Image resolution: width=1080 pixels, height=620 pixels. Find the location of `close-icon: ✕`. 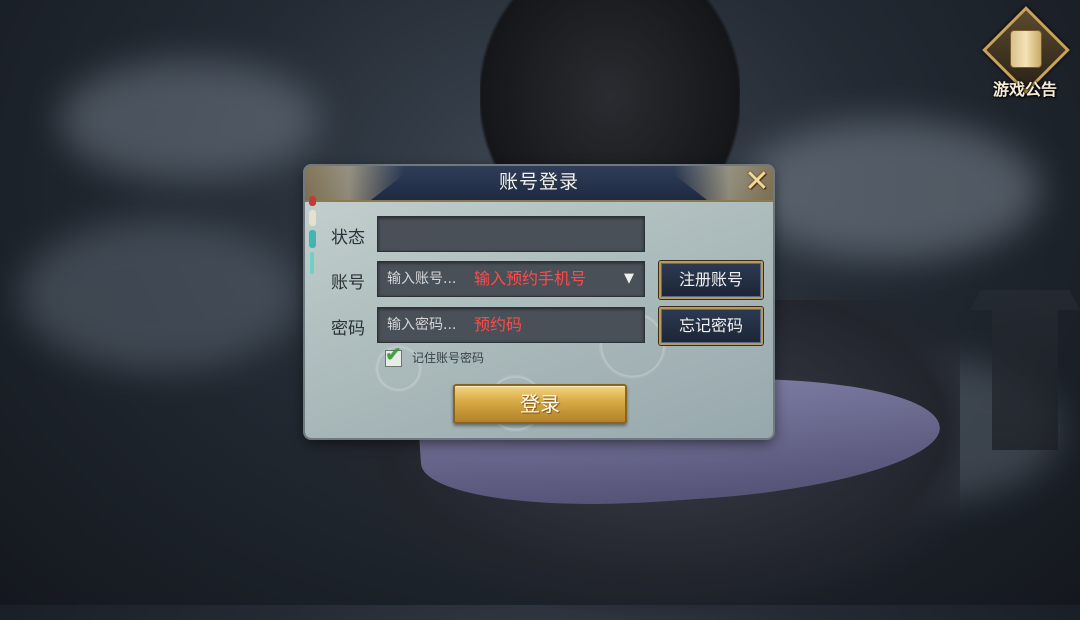

close-icon: ✕ is located at coordinates (757, 182).